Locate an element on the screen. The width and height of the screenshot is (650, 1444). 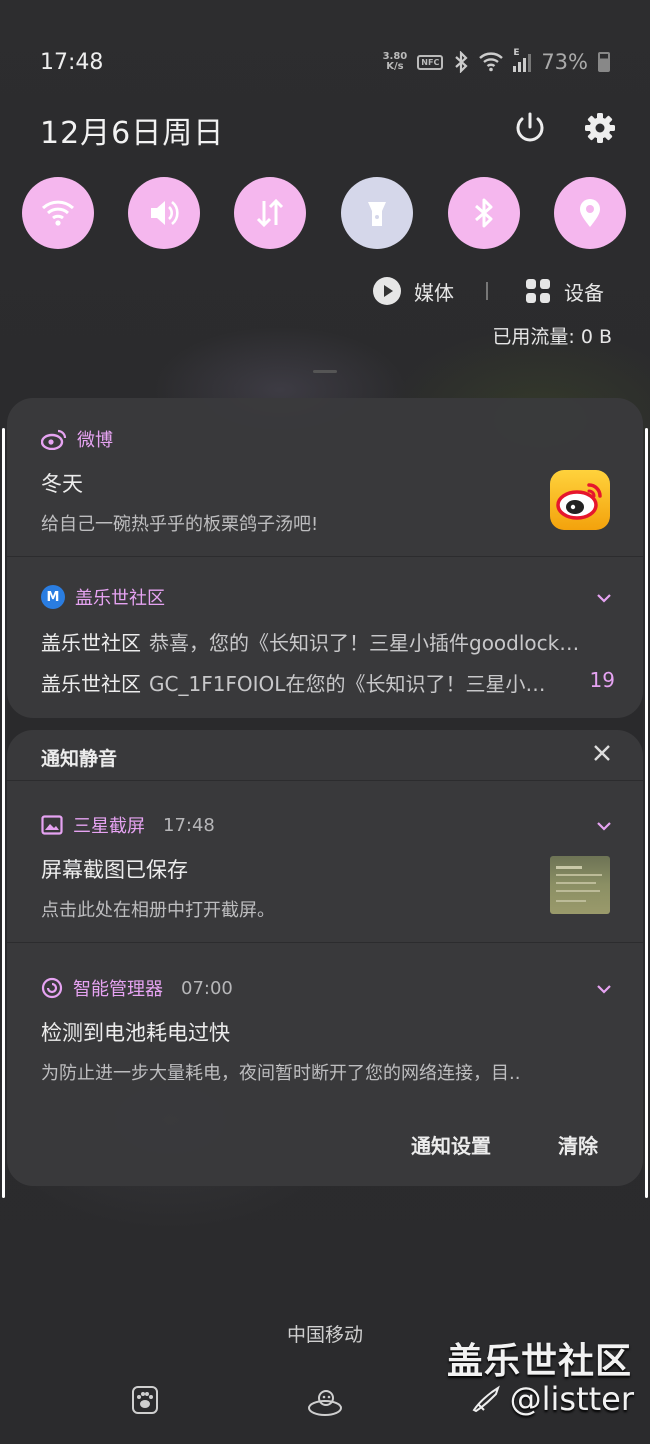
notification-body: 为防止进一步大量耗电，夜间暂时断开了您的网络连接，目.. is located at coordinates (281, 1073).